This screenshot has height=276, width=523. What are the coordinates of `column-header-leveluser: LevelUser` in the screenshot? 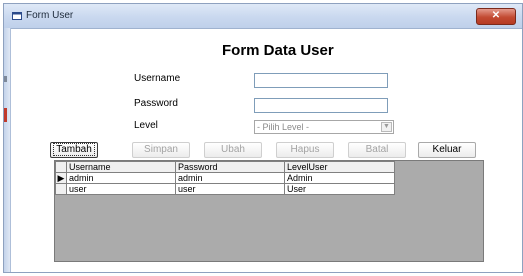 It's located at (339, 167).